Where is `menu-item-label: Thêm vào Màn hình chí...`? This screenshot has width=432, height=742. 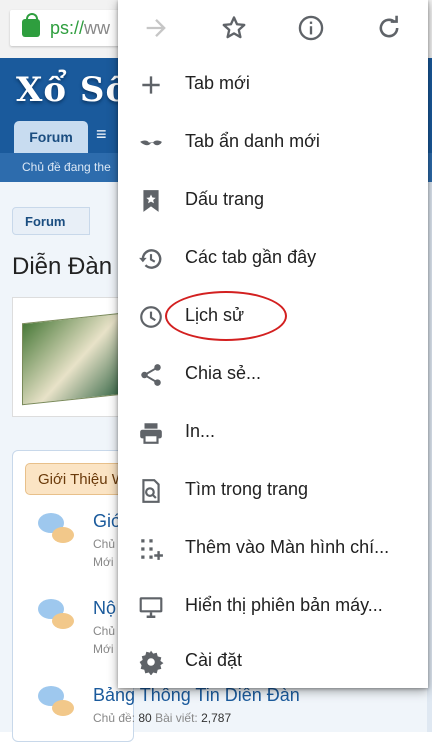 menu-item-label: Thêm vào Màn hình chí... is located at coordinates (287, 547).